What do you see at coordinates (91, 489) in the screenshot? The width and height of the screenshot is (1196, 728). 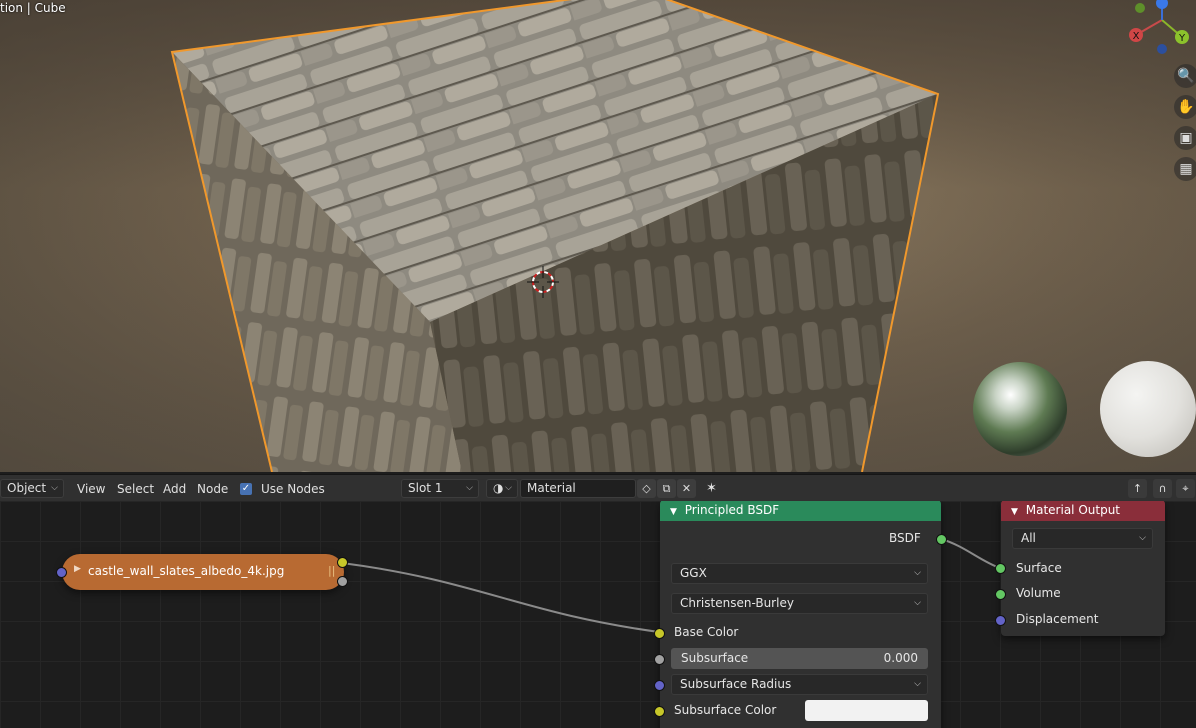 I see `menu-view: View` at bounding box center [91, 489].